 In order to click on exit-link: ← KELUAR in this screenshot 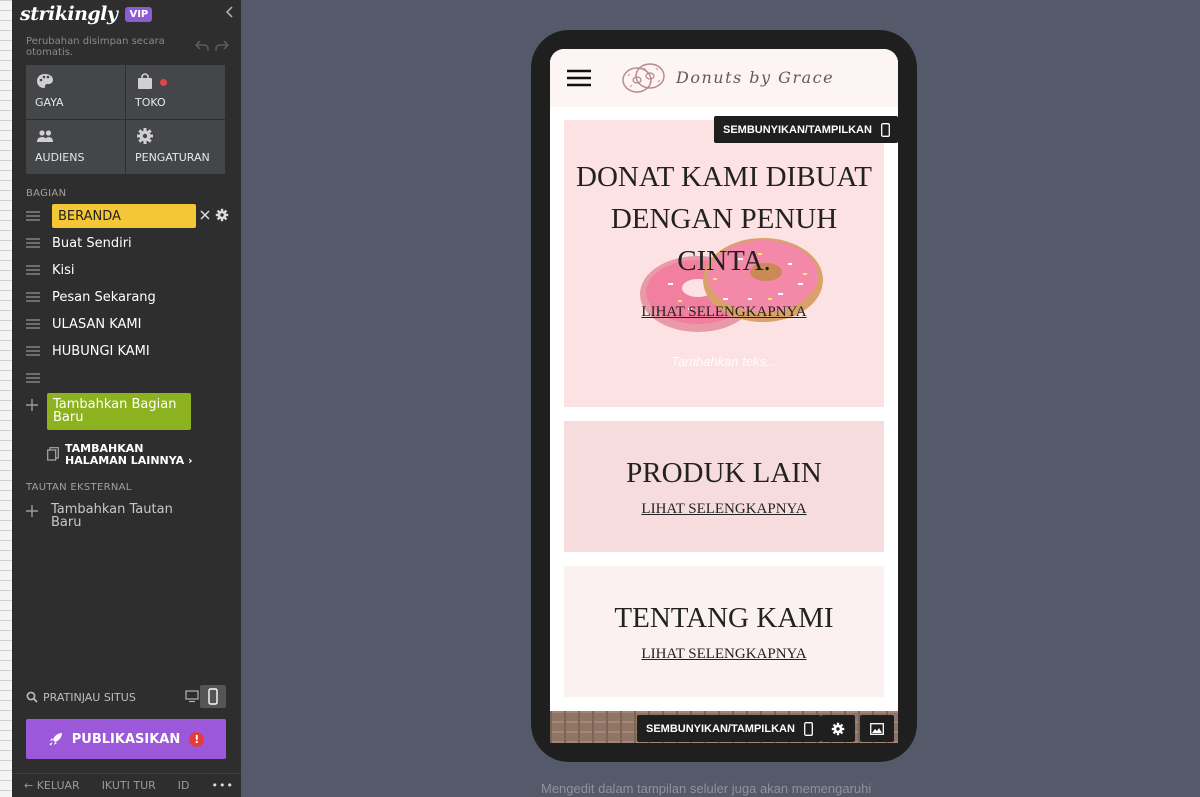, I will do `click(52, 785)`.